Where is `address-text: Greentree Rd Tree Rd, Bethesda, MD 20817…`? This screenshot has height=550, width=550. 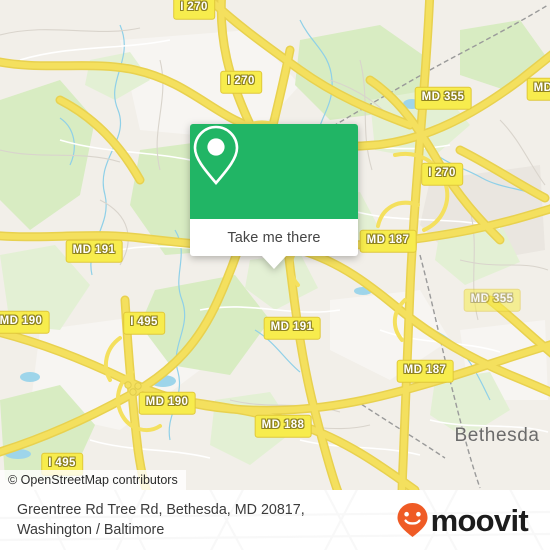
address-text: Greentree Rd Tree Rd, Bethesda, MD 20817… is located at coordinates (161, 520).